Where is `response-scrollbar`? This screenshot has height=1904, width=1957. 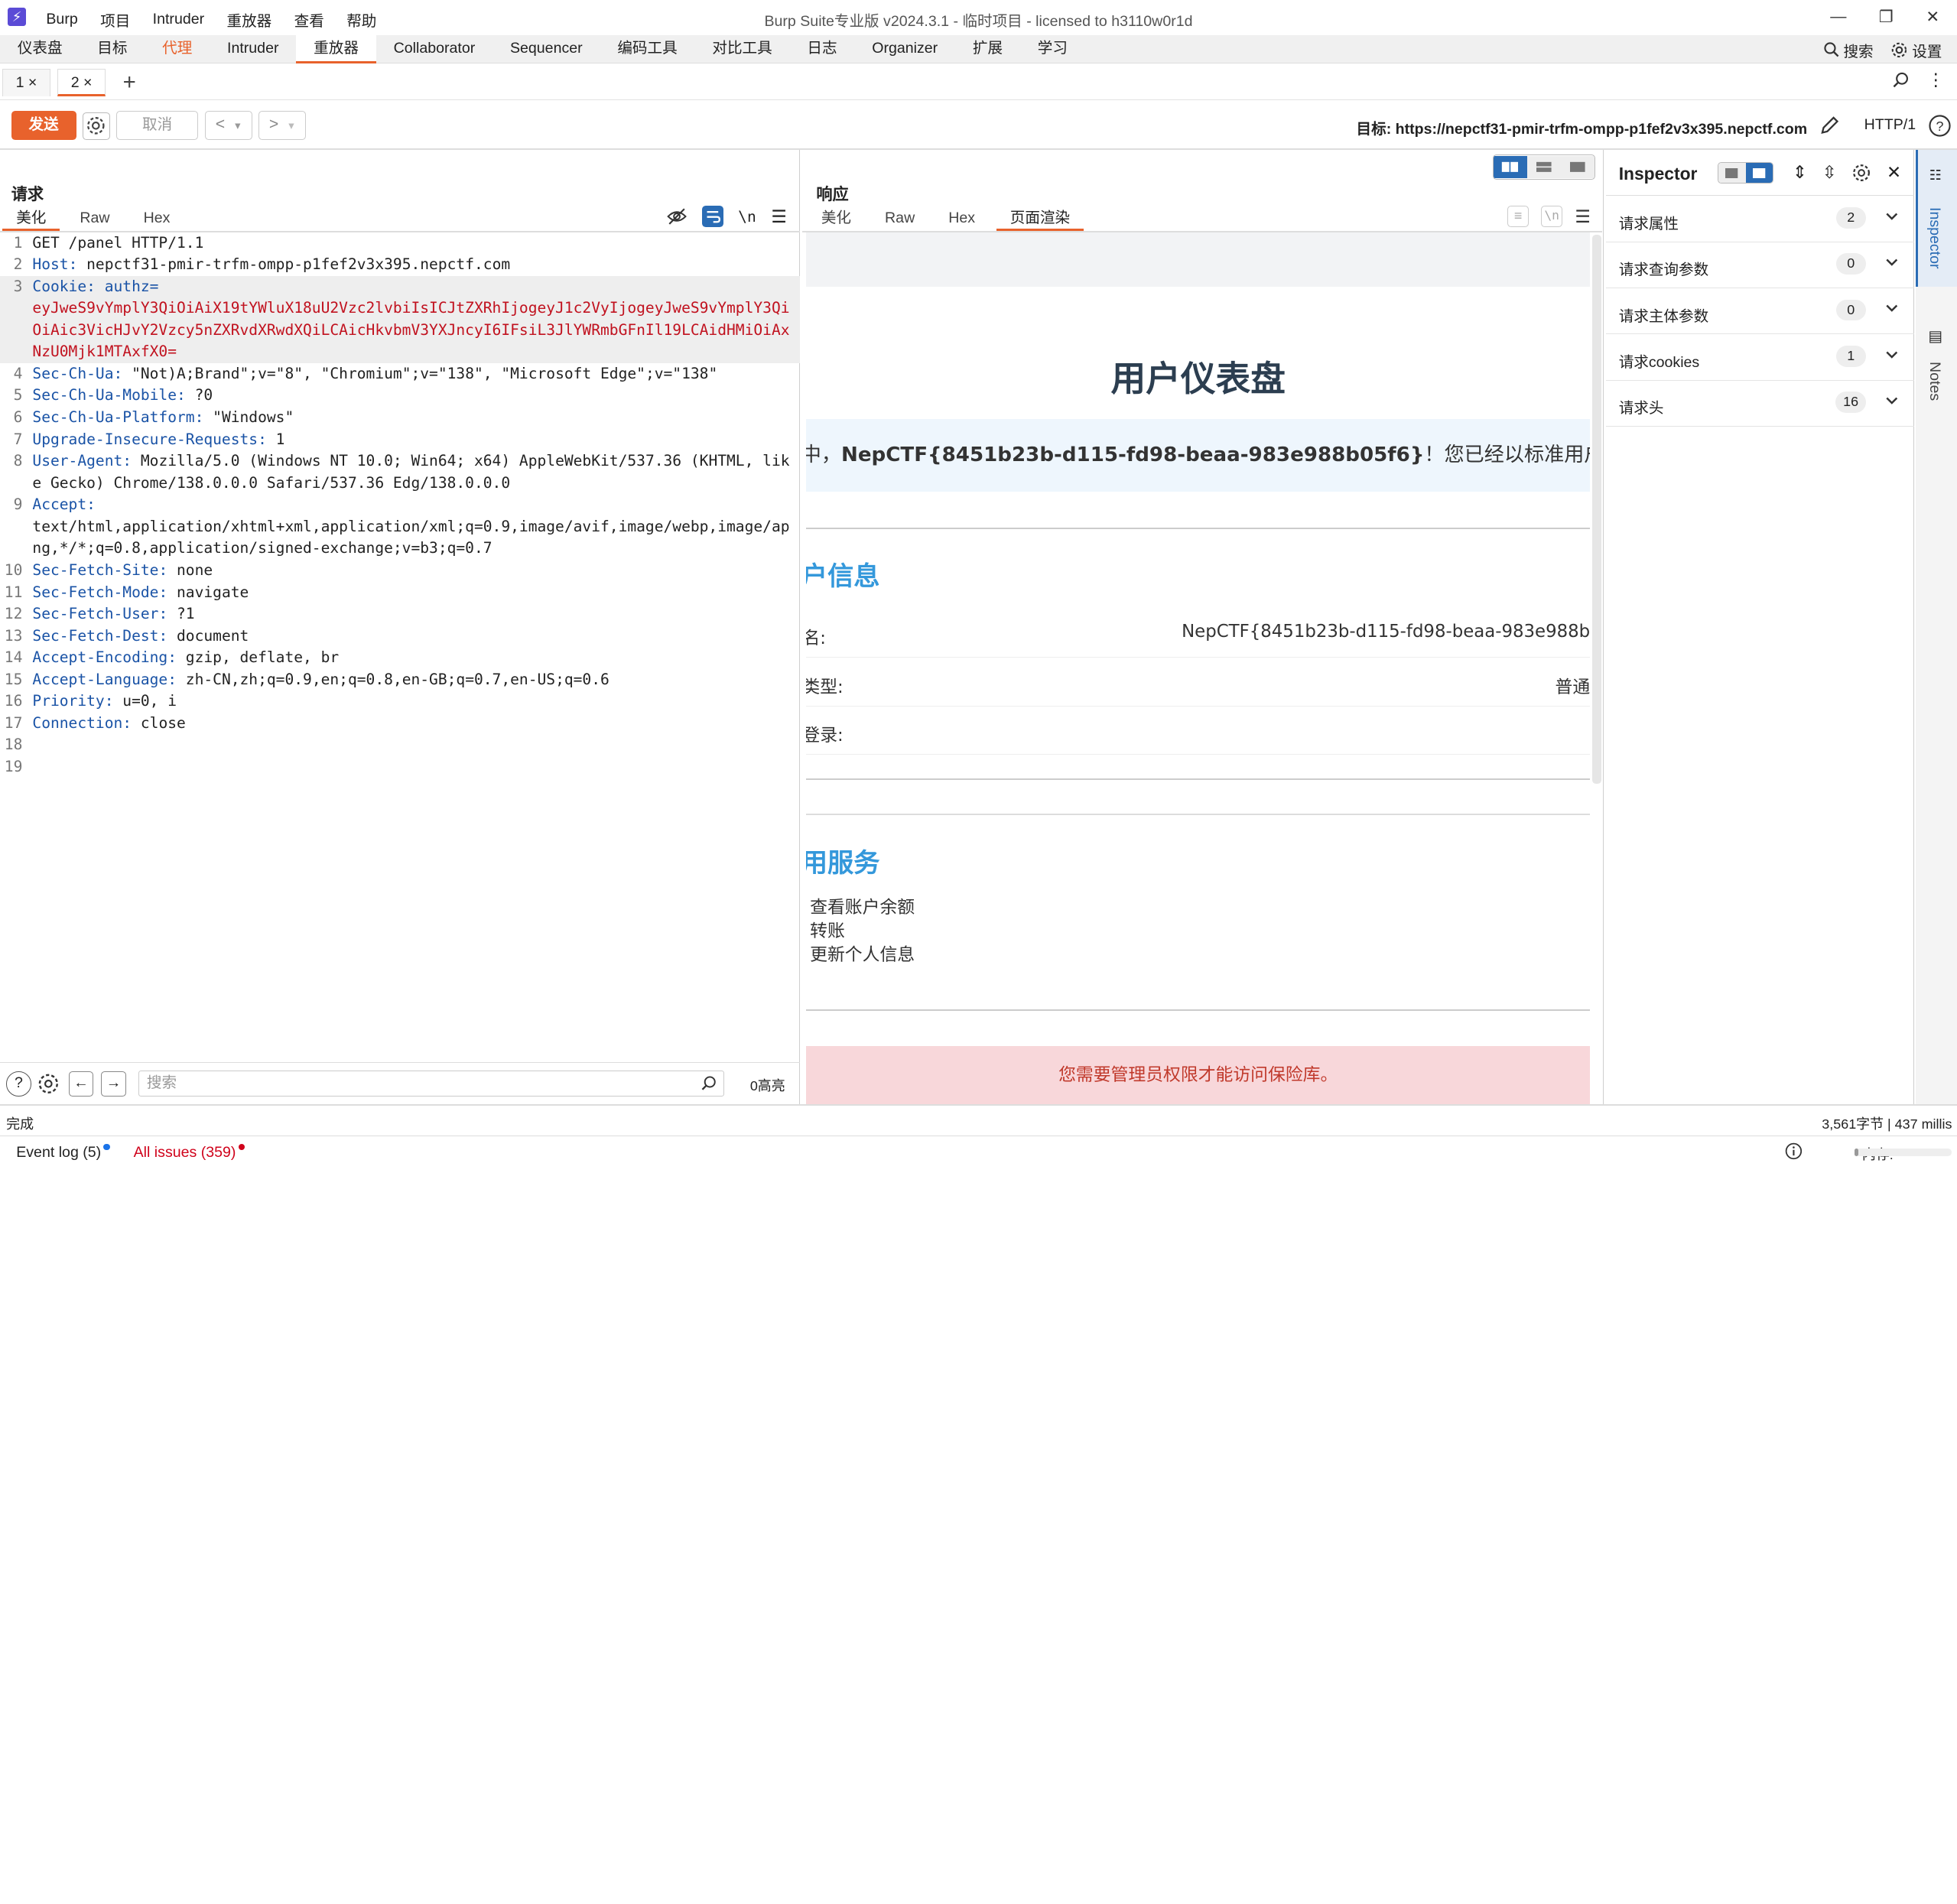
response-scrollbar is located at coordinates (1596, 509).